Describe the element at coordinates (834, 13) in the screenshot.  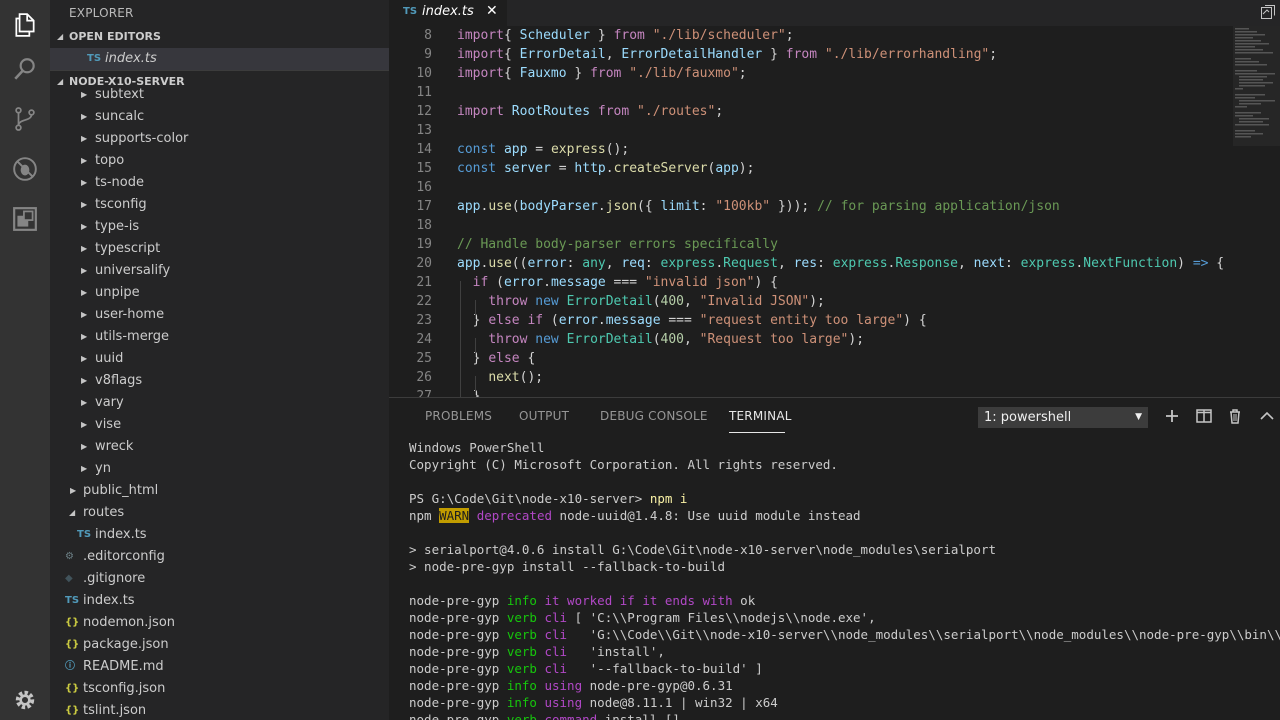
I see `editor-tab-bar: TS index.ts ✕` at that location.